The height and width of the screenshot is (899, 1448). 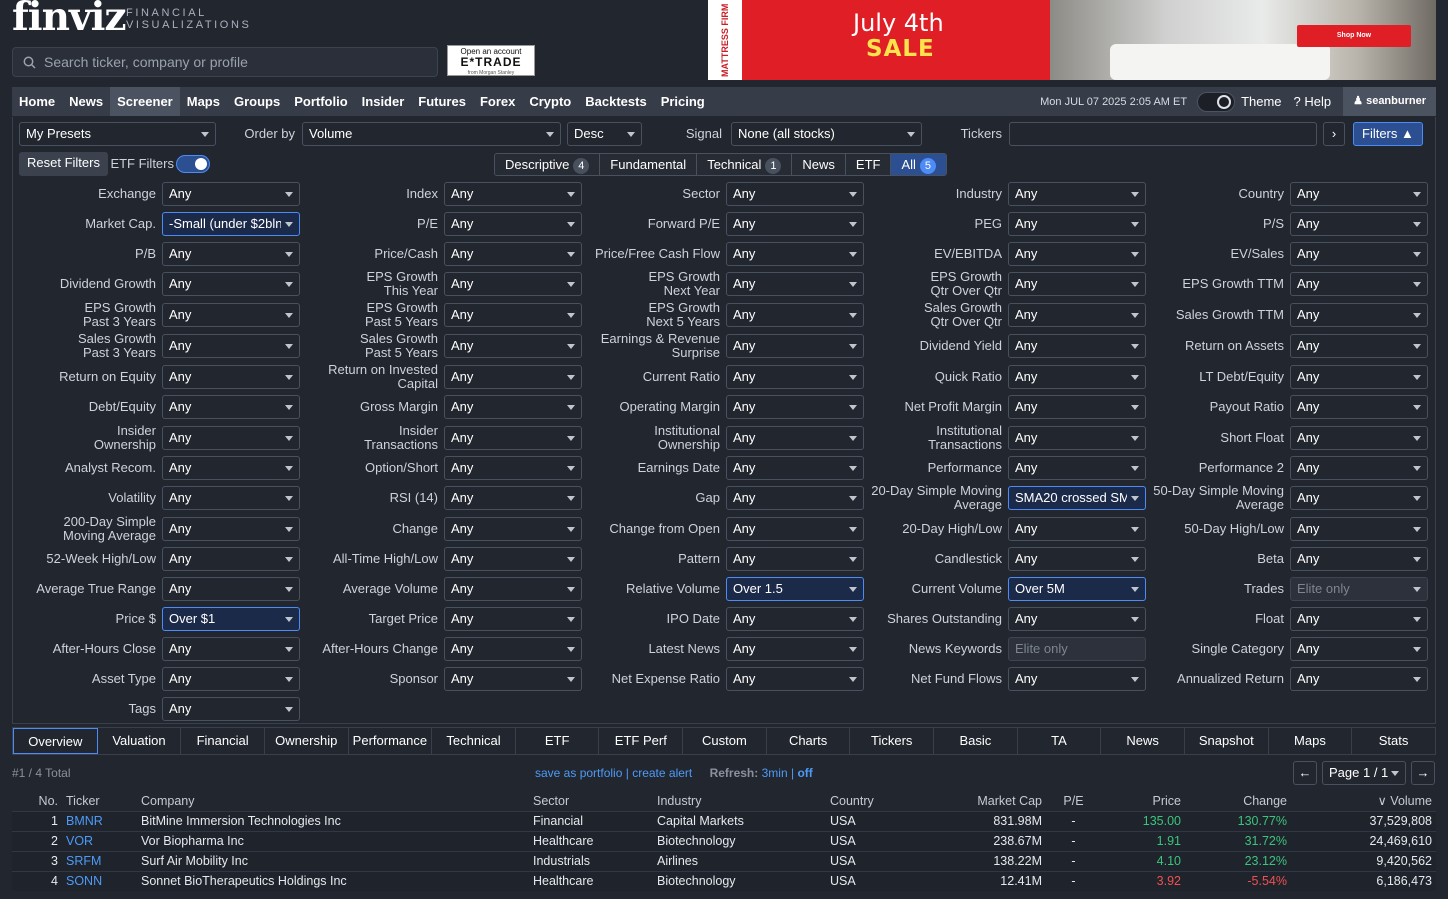 What do you see at coordinates (307, 741) in the screenshot?
I see `view-tab-ownership: Ownership` at bounding box center [307, 741].